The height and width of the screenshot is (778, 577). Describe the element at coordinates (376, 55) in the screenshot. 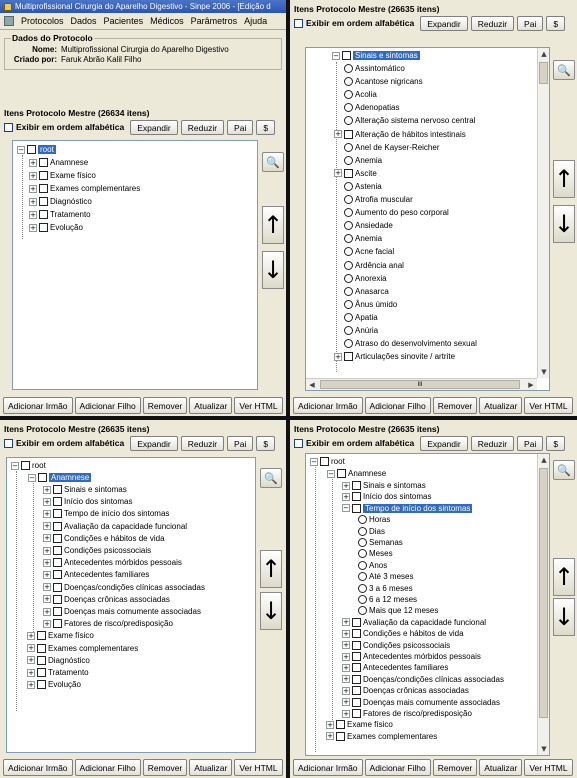

I see `tree-node-selected: − Sinais e sintomas` at that location.